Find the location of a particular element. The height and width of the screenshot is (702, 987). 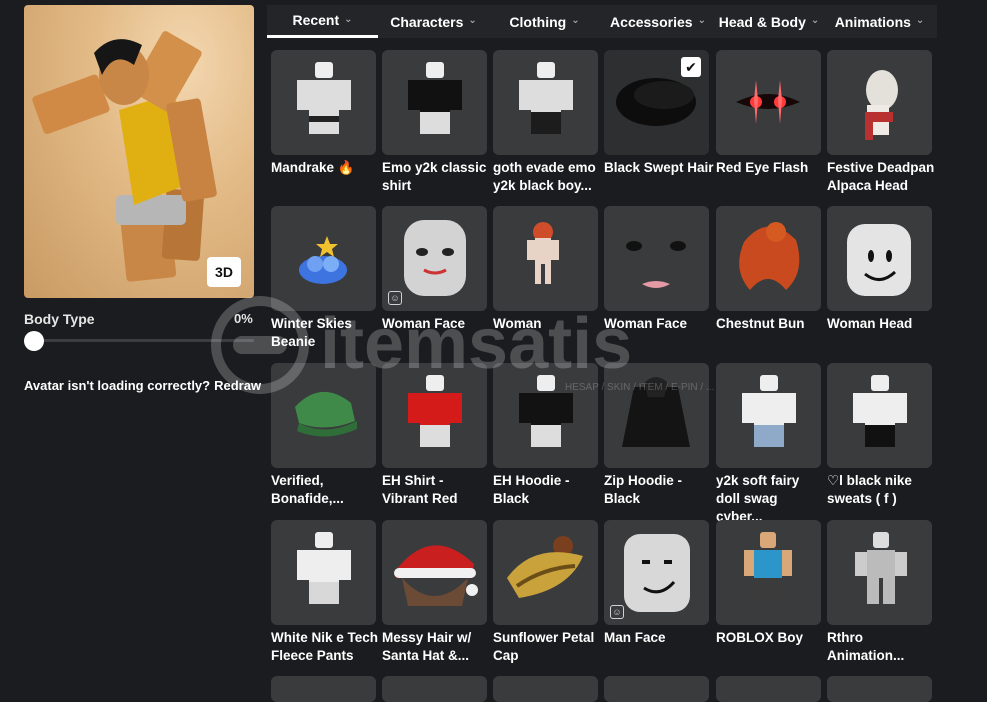

item-name: Emo y2k classic shirt is located at coordinates (437, 177).